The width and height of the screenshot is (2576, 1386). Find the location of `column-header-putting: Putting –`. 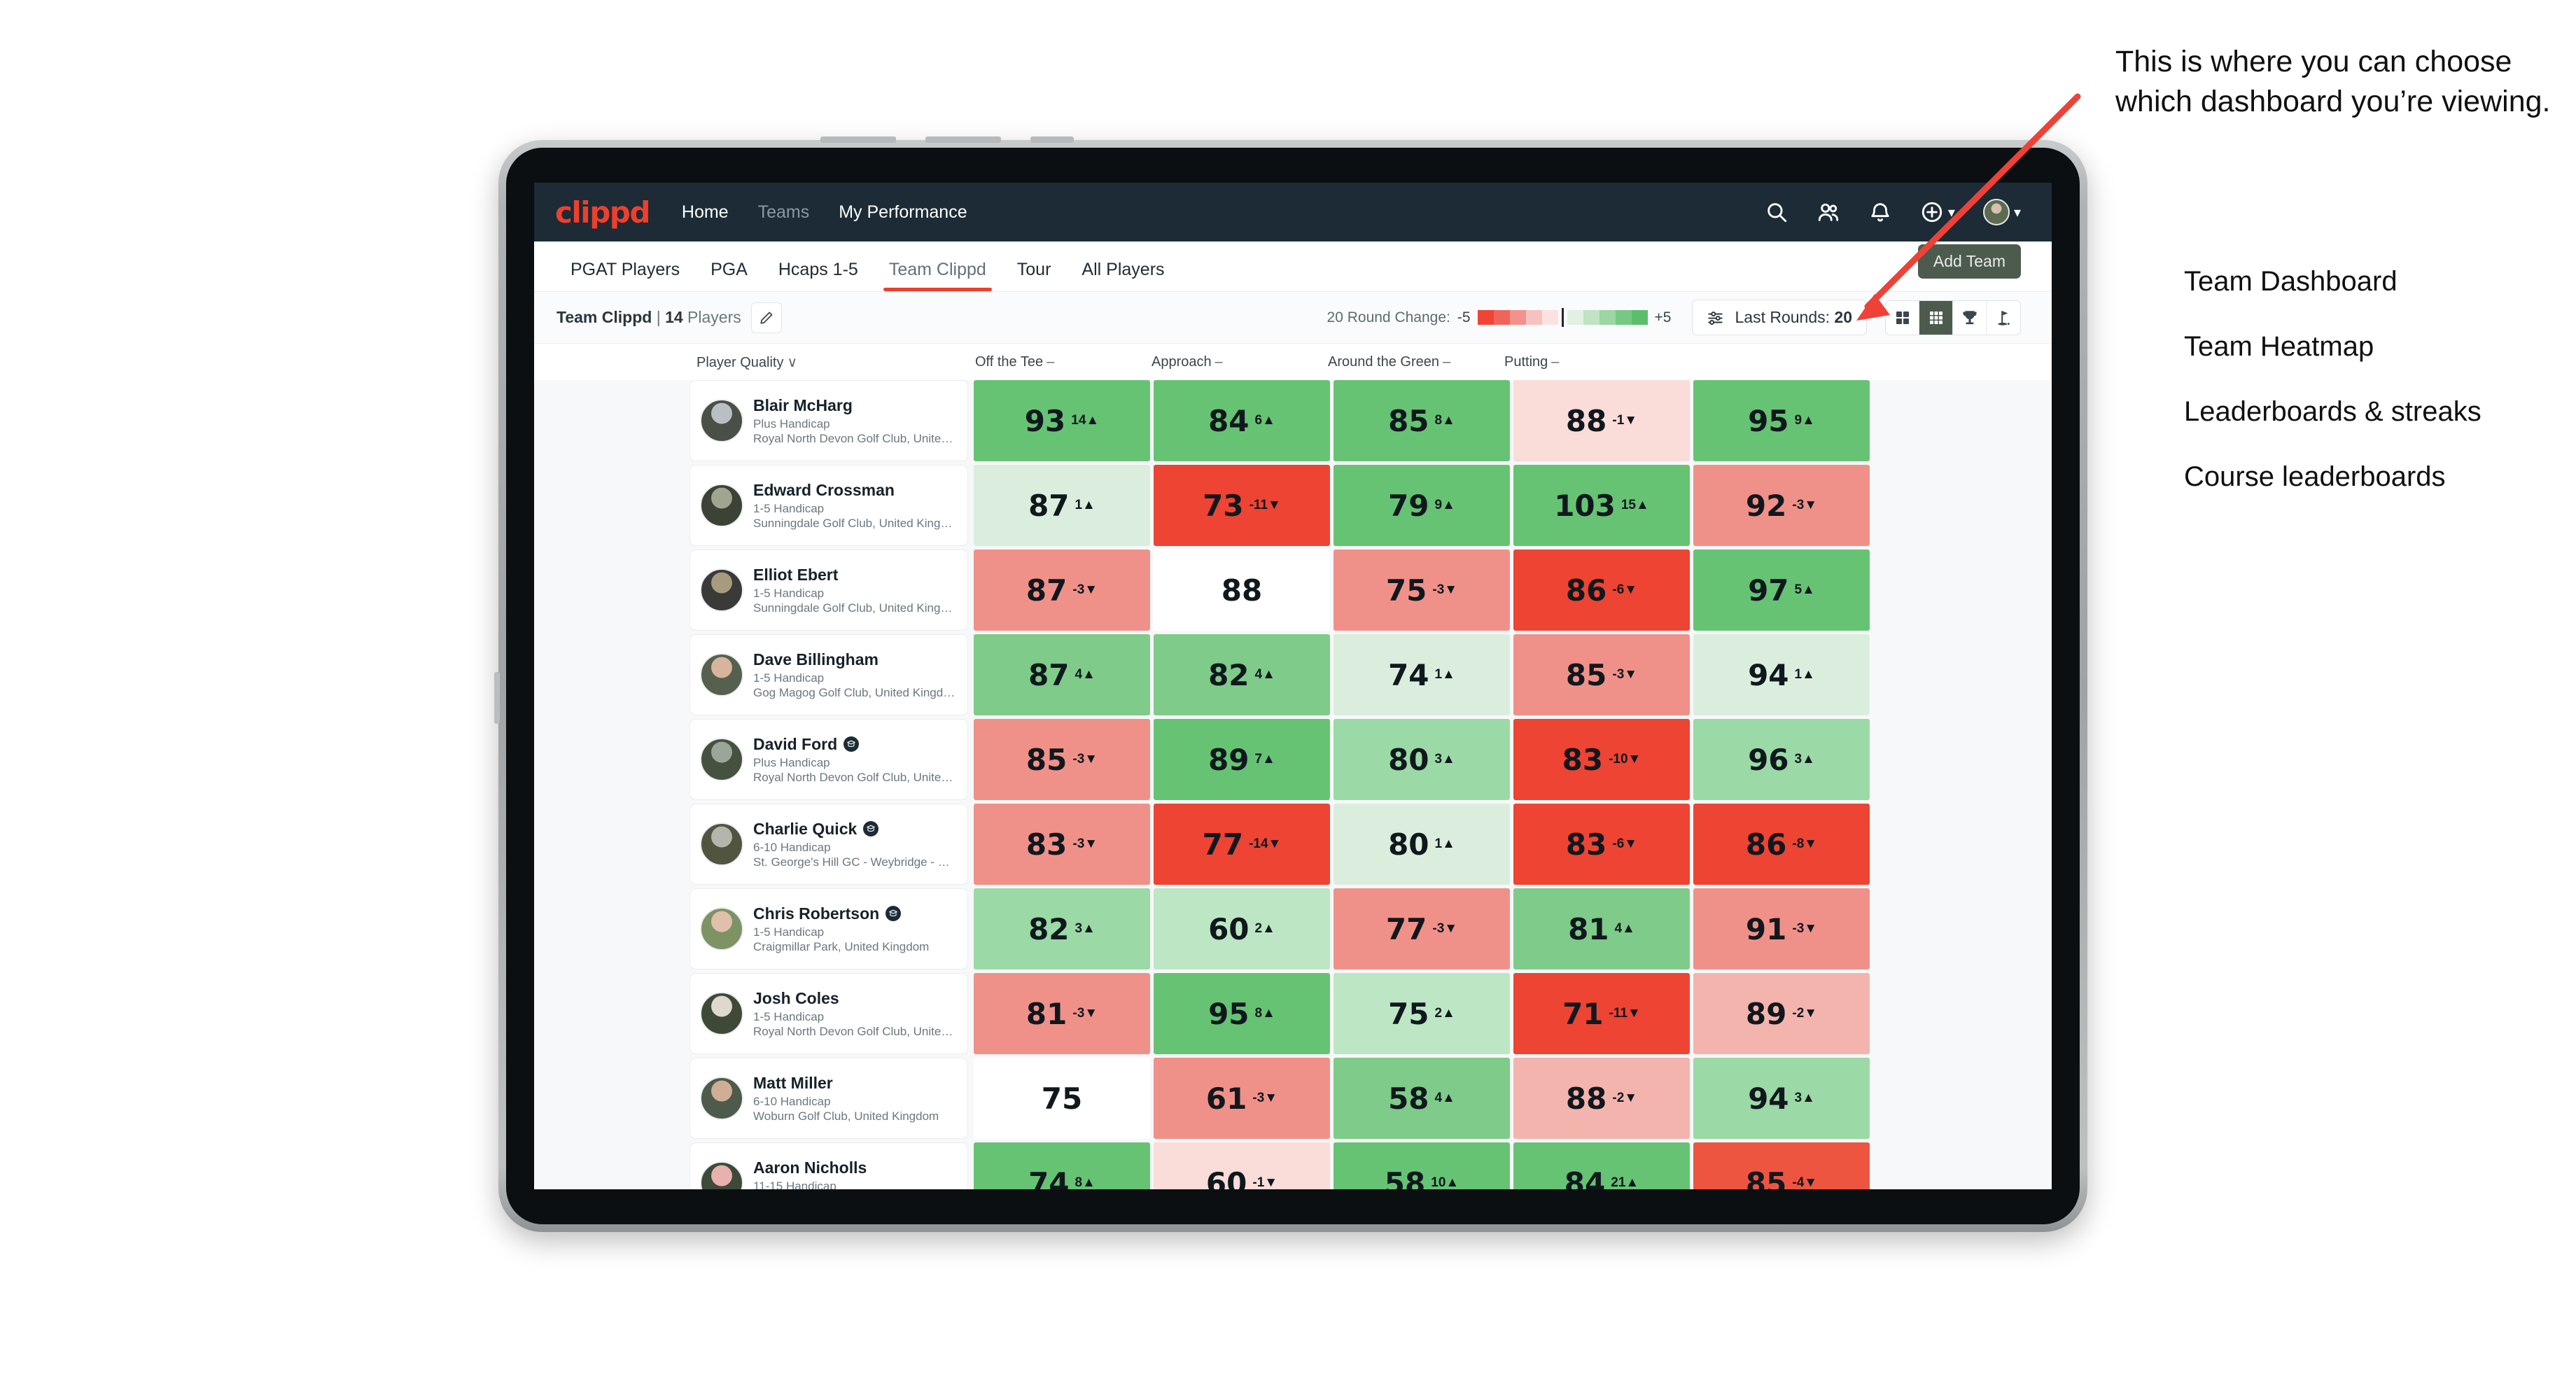

column-header-putting: Putting – is located at coordinates (1585, 362).